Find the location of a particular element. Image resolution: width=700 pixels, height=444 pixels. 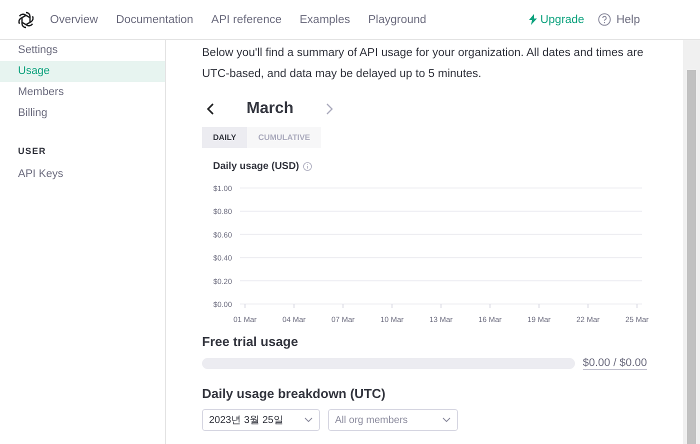

logo-icon is located at coordinates (26, 20).